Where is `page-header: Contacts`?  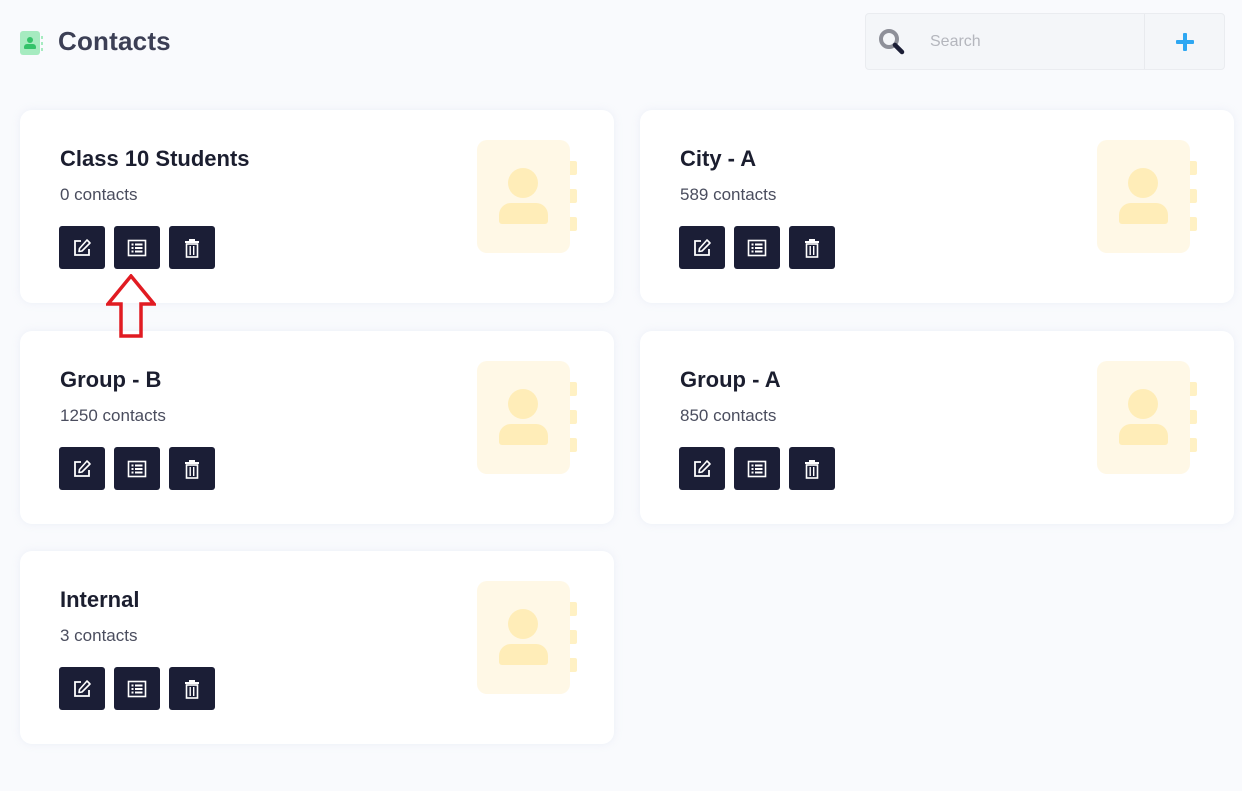 page-header: Contacts is located at coordinates (95, 41).